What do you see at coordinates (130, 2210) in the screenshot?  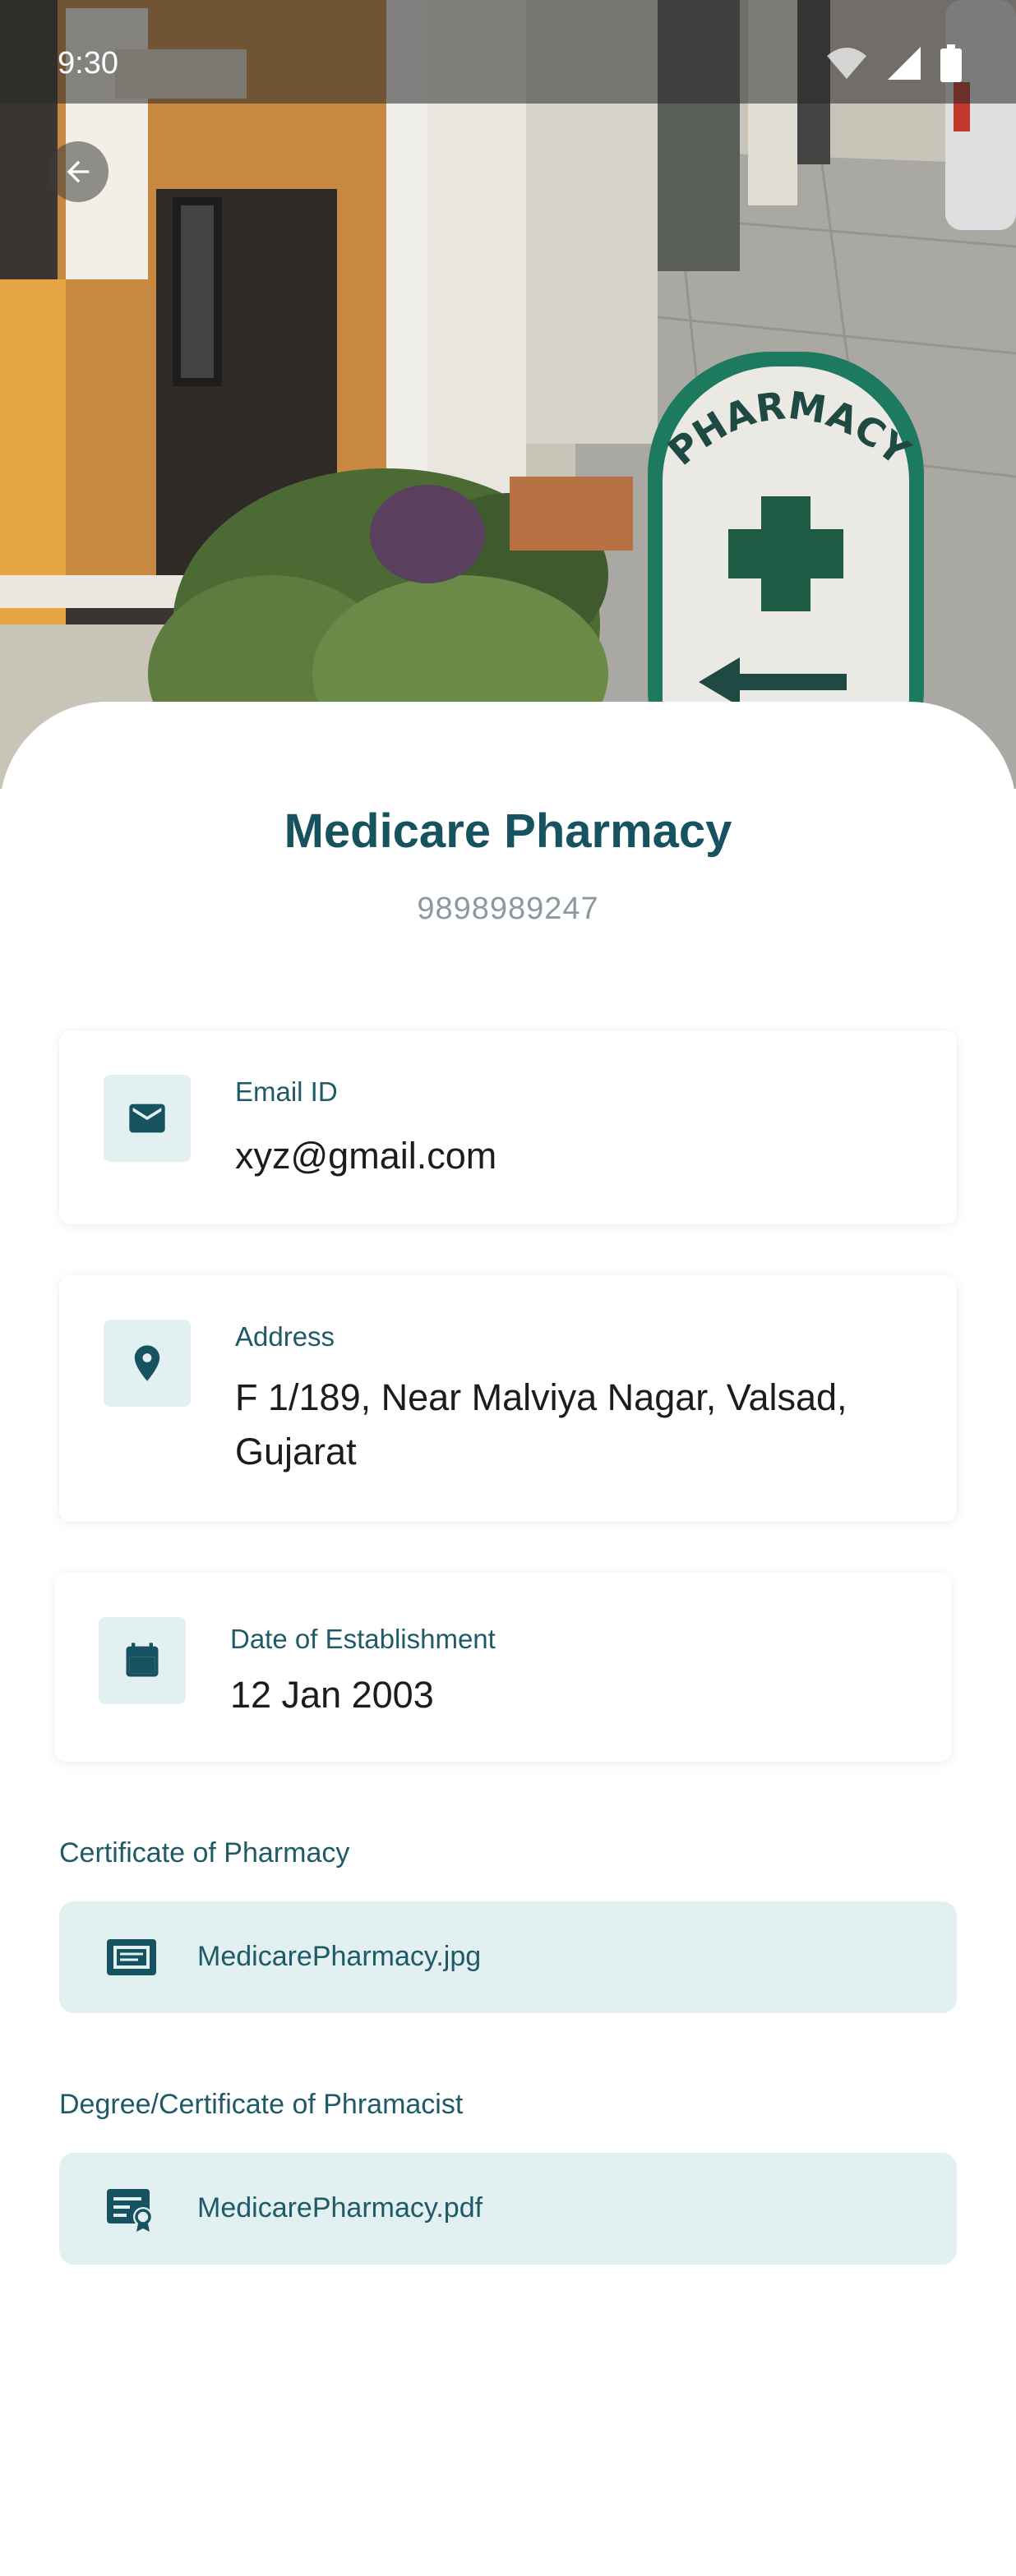 I see `certificate-icon` at bounding box center [130, 2210].